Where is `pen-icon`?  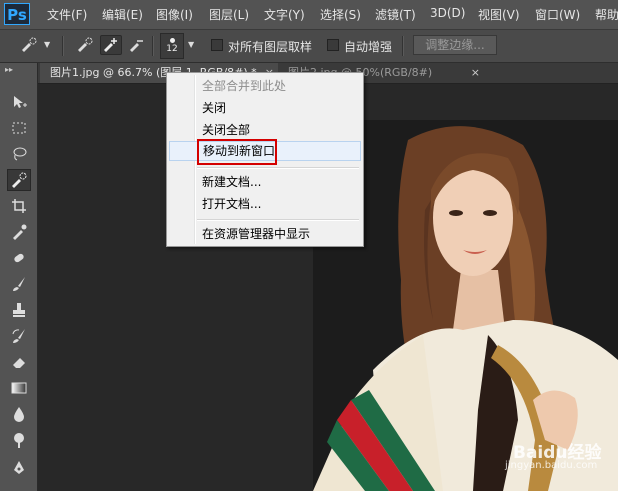 pen-icon is located at coordinates (19, 467).